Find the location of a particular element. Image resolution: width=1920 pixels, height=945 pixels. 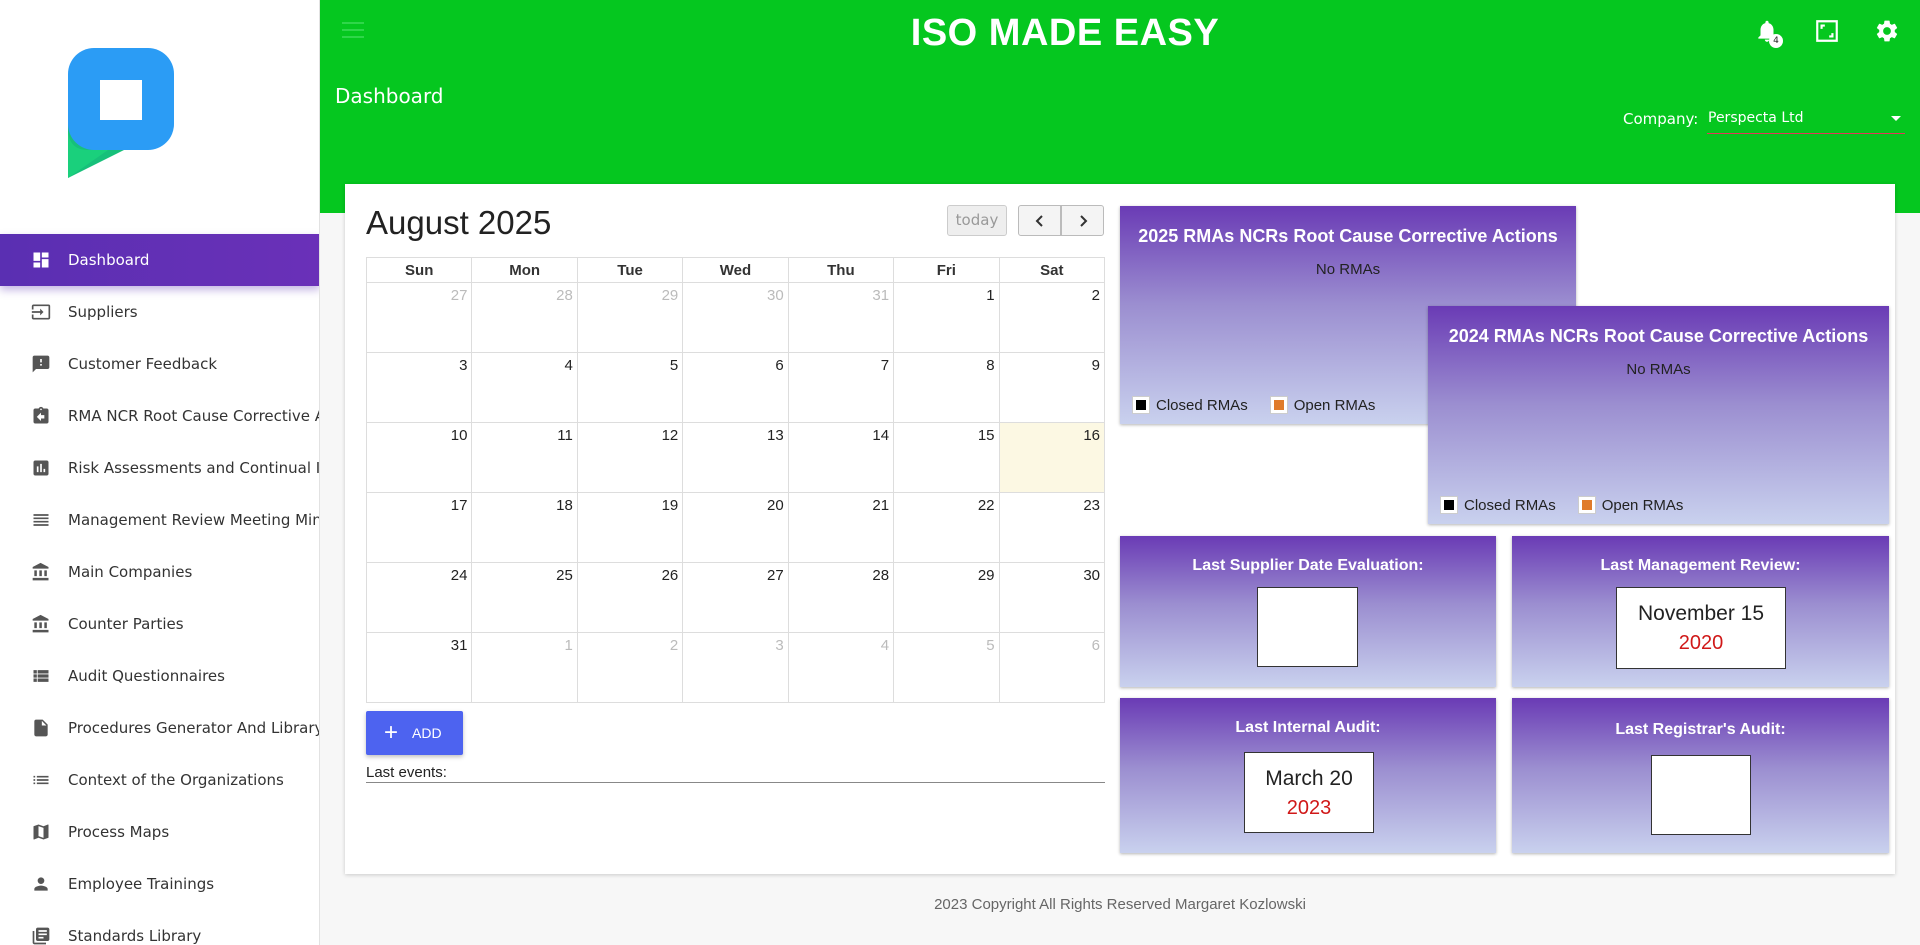

calendar-day: 25 is located at coordinates (524, 597).